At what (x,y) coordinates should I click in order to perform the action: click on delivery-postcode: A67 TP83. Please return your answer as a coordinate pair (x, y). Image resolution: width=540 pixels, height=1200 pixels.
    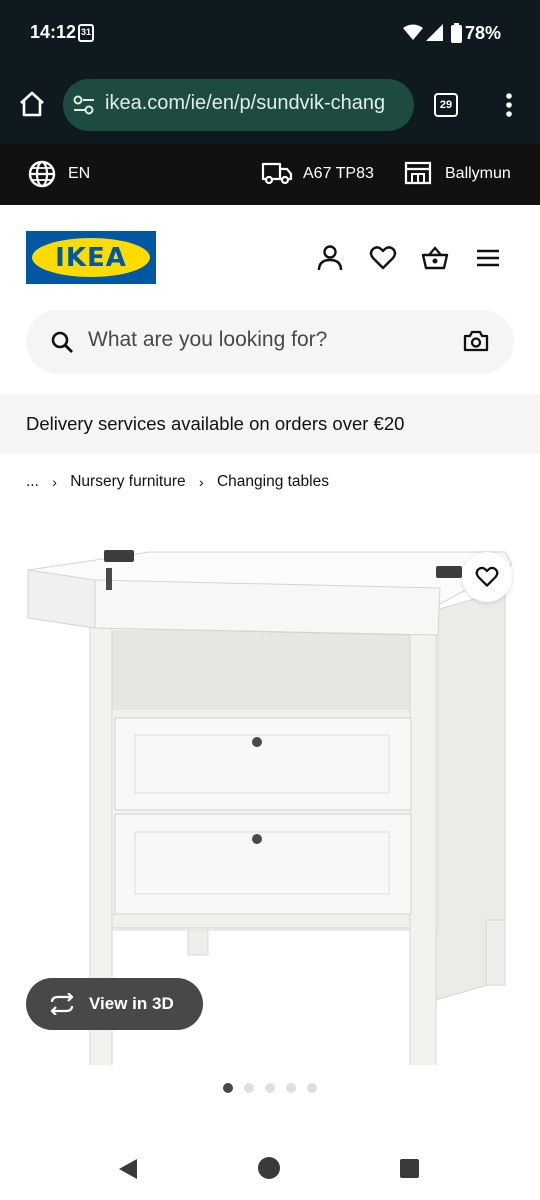
    Looking at the image, I should click on (338, 174).